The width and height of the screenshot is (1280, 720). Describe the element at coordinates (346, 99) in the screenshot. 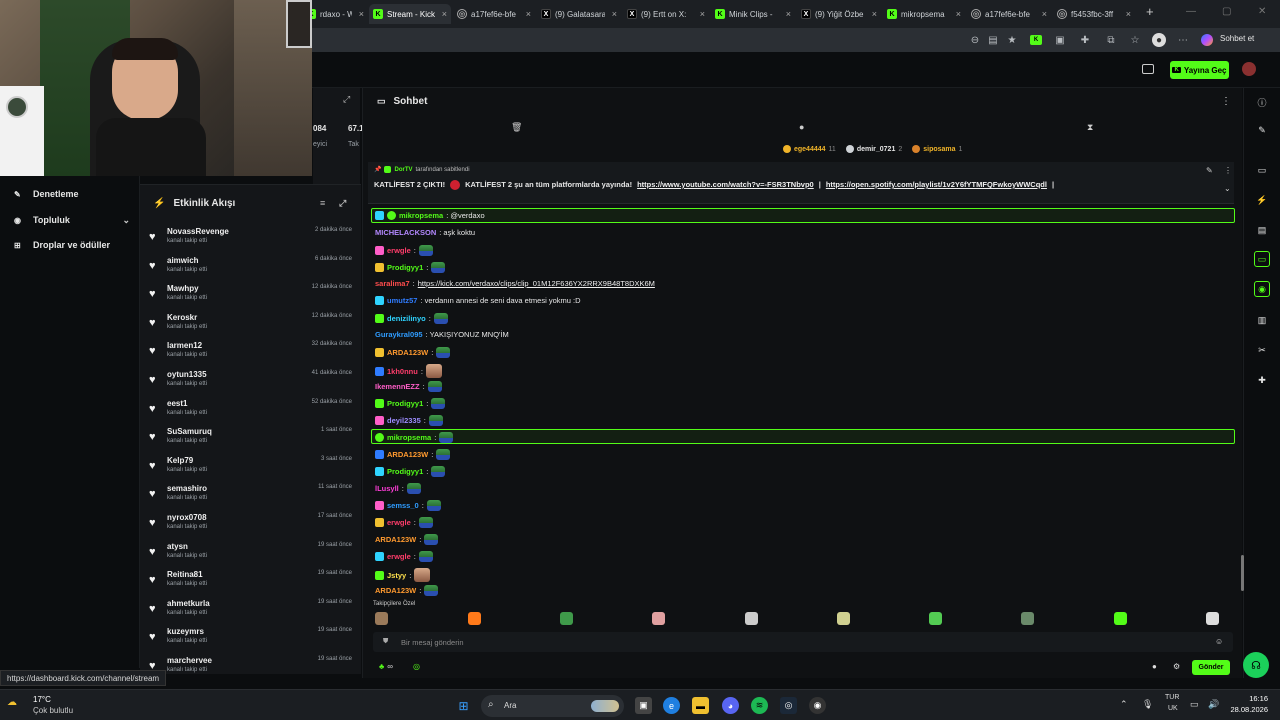

I see `expand-icon: ⤢` at that location.